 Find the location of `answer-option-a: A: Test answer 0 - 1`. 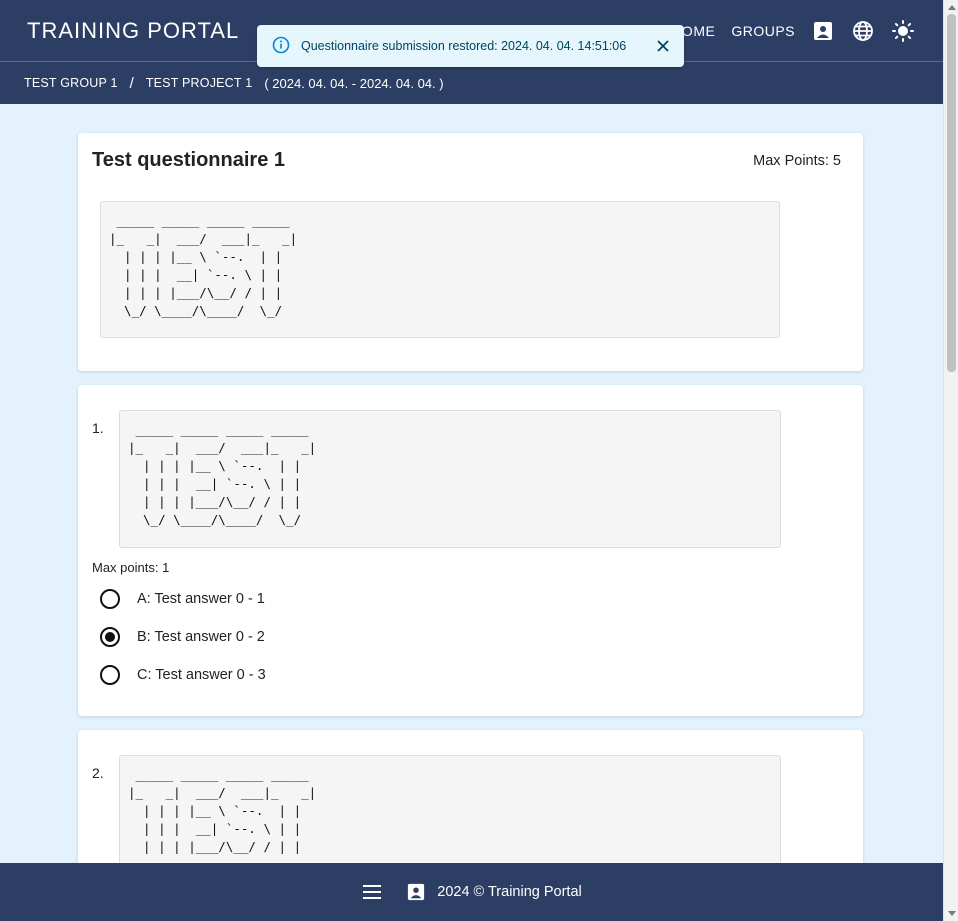

answer-option-a: A: Test answer 0 - 1 is located at coordinates (182, 599).